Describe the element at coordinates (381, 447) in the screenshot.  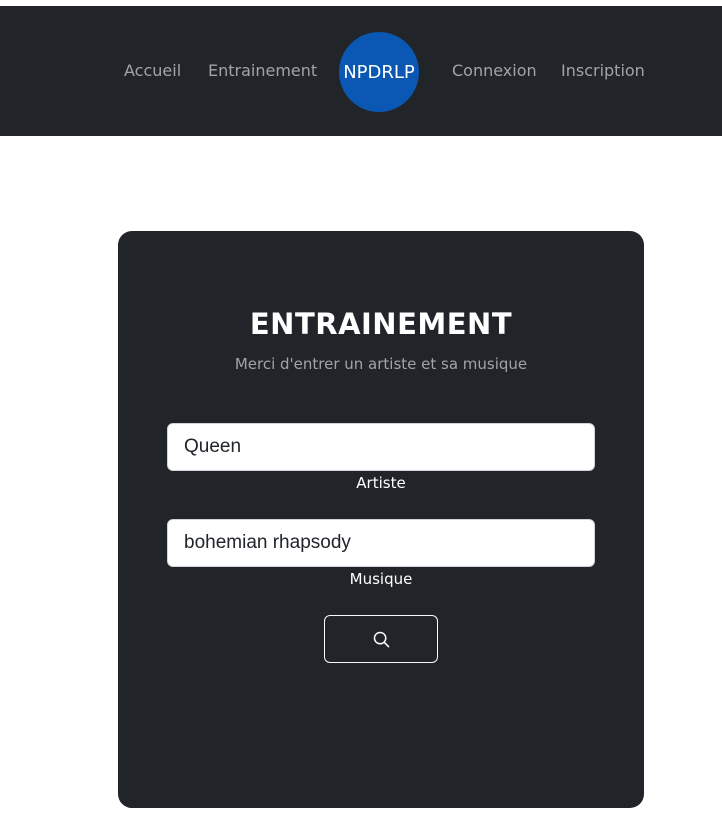
I see `artist-input` at that location.